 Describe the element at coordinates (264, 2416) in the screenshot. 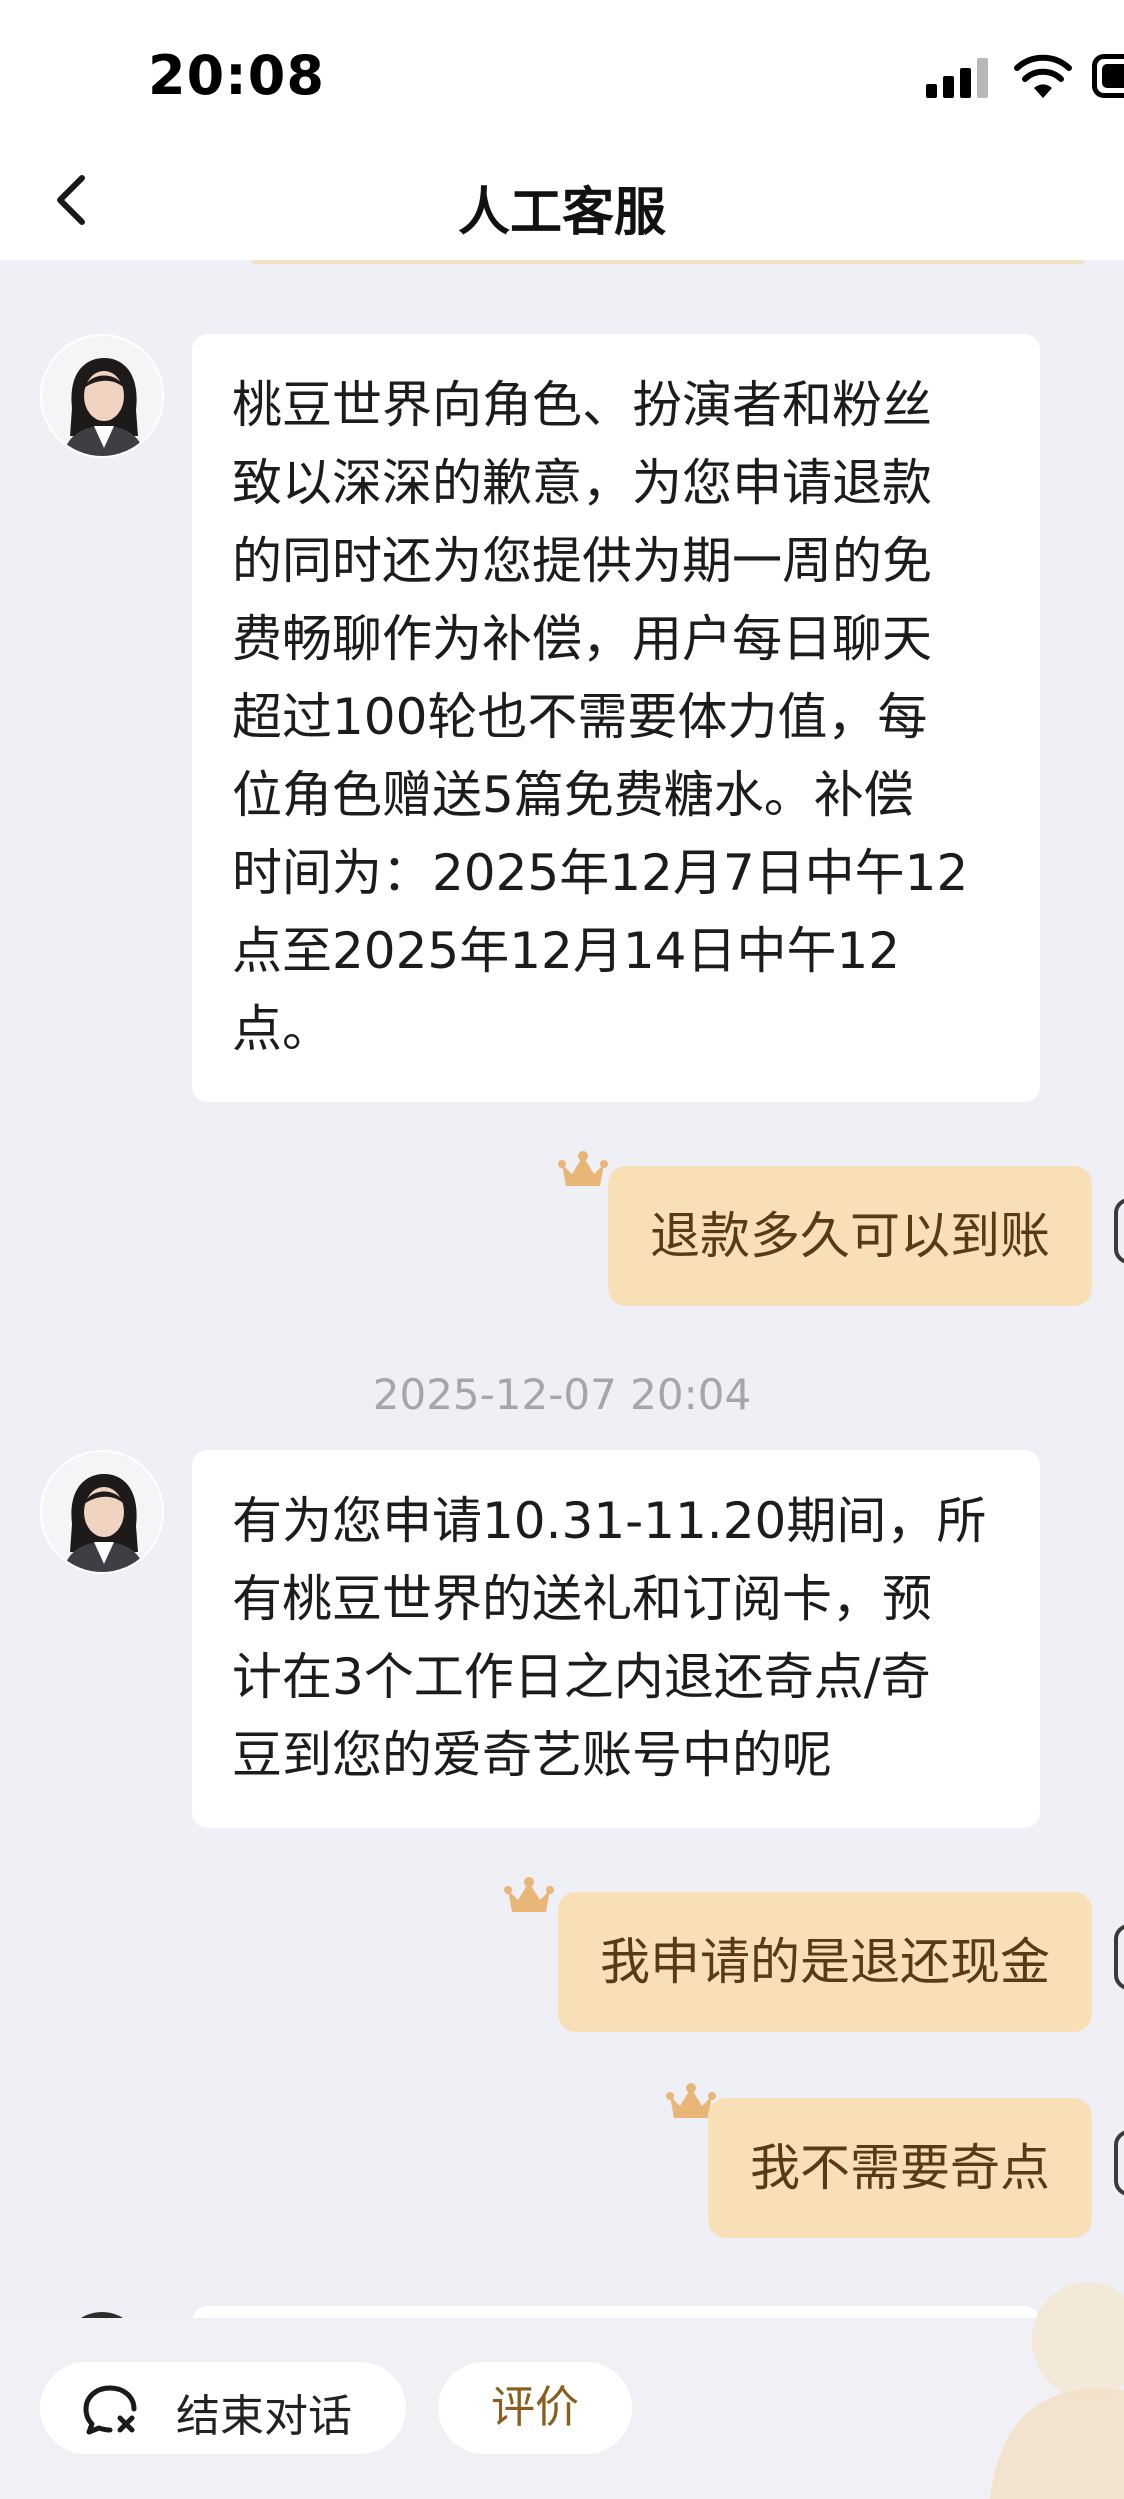

I see `end-chat-label: 结束对话` at that location.